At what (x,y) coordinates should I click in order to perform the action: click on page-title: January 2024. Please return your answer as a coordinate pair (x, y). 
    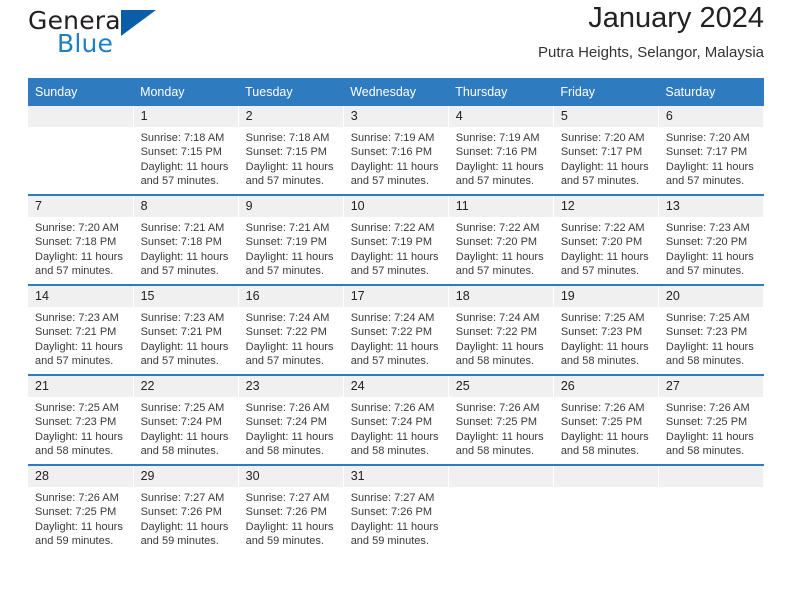
    Looking at the image, I should click on (676, 18).